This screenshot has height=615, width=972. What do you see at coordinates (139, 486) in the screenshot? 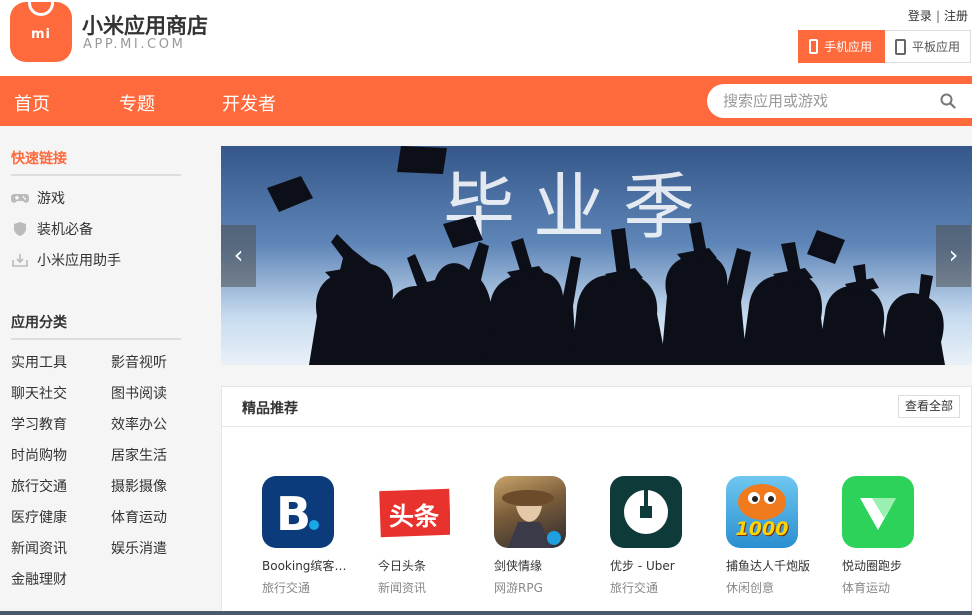
I see `category-photo: 摄影摄像` at bounding box center [139, 486].